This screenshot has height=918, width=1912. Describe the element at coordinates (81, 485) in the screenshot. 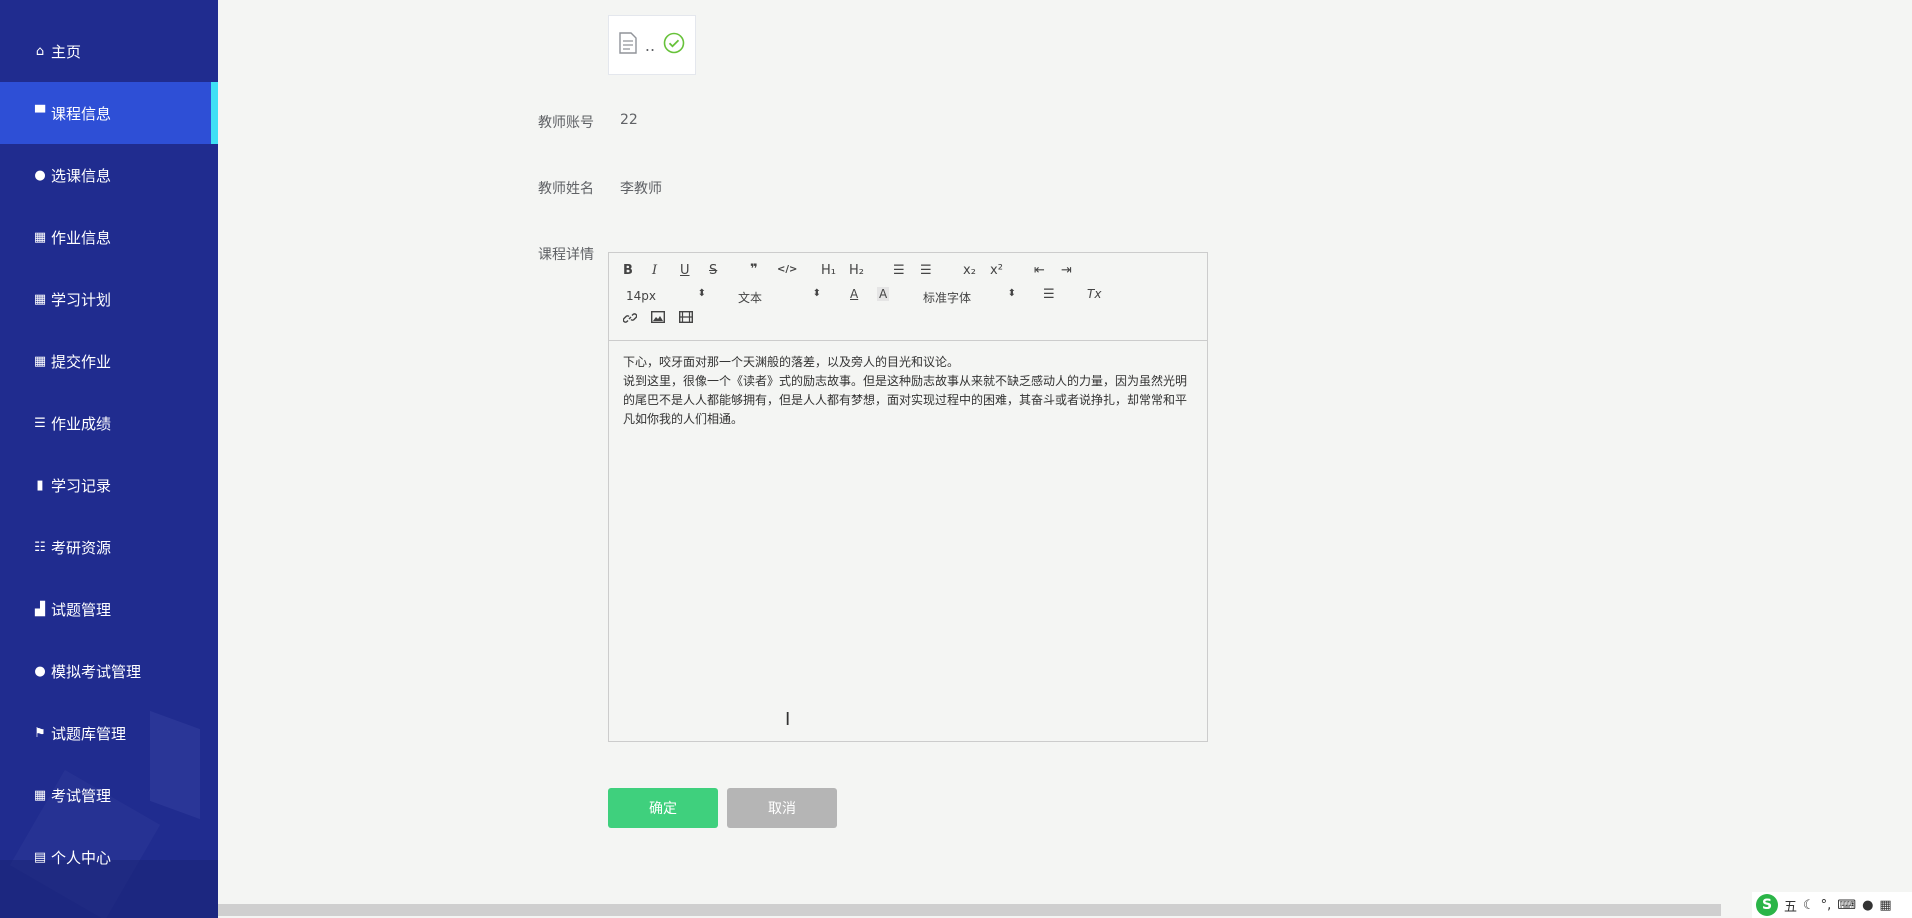

I see `sidebar-item-label: 学习记录` at that location.